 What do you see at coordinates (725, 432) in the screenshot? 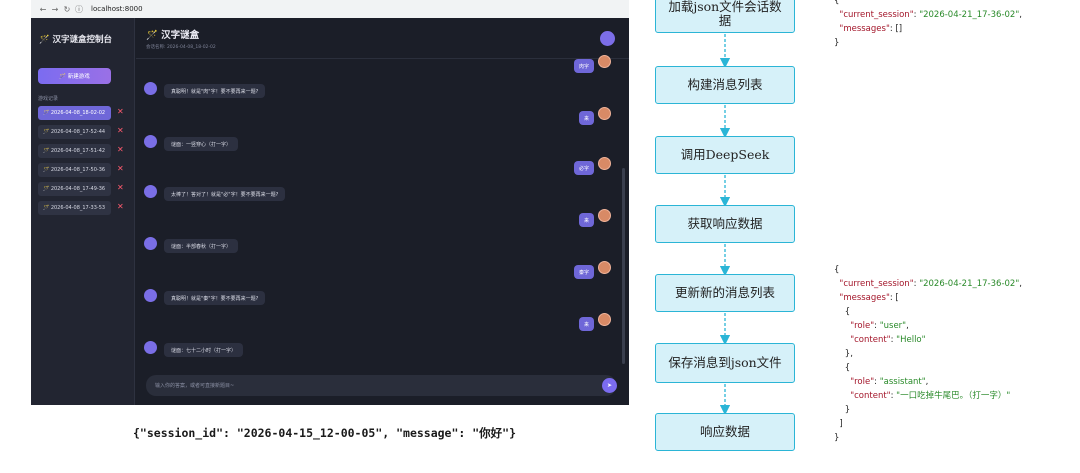
I see `flow-node-respond: 响应数据` at bounding box center [725, 432].